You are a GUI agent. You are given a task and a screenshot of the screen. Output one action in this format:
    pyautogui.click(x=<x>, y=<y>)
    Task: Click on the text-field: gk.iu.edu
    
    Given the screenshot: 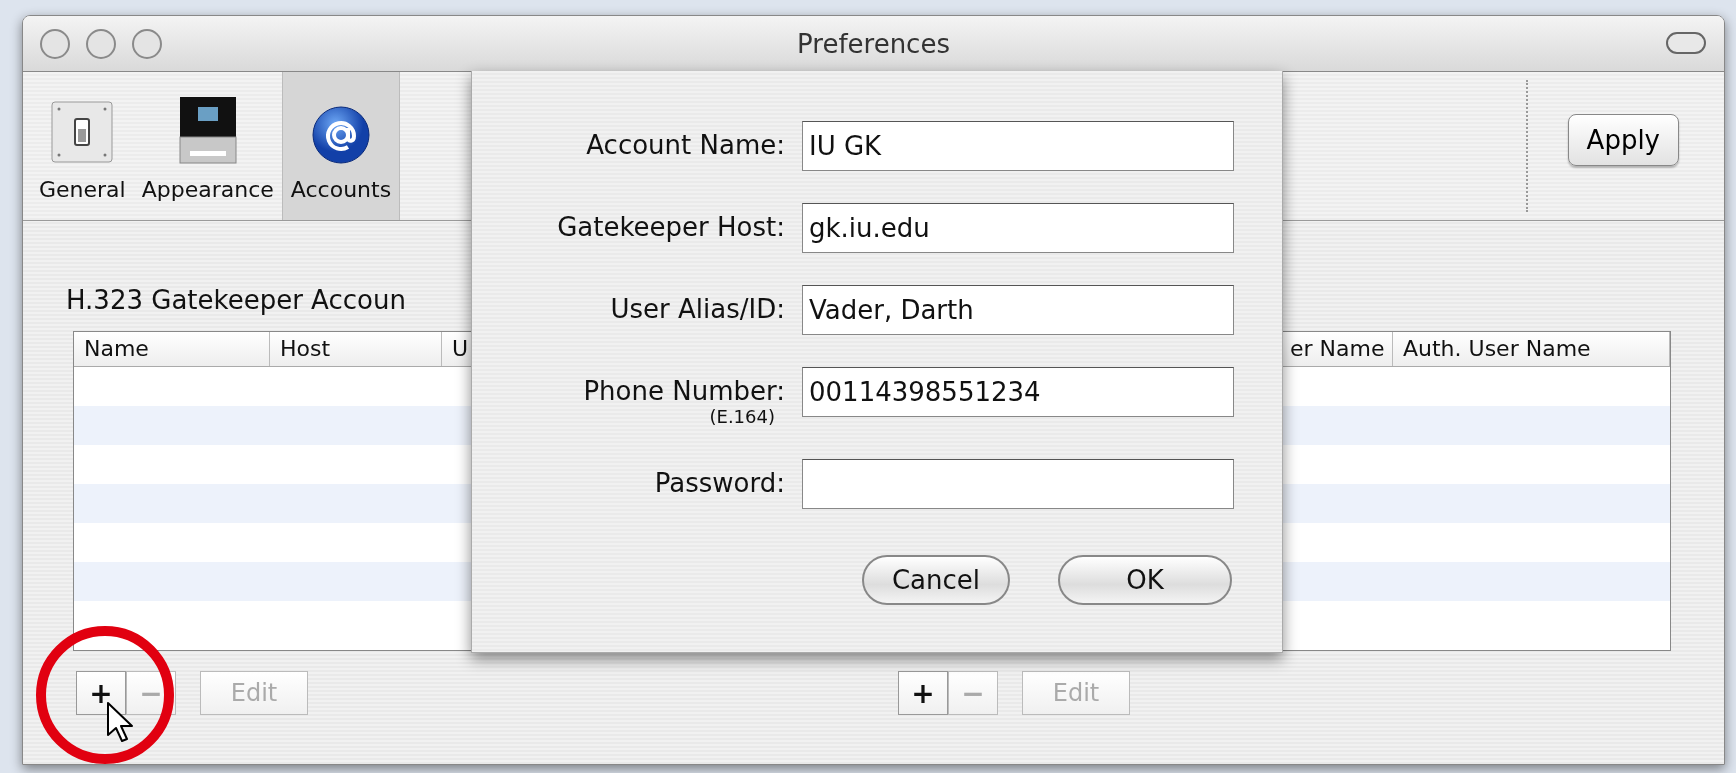 What is the action you would take?
    pyautogui.click(x=1018, y=228)
    